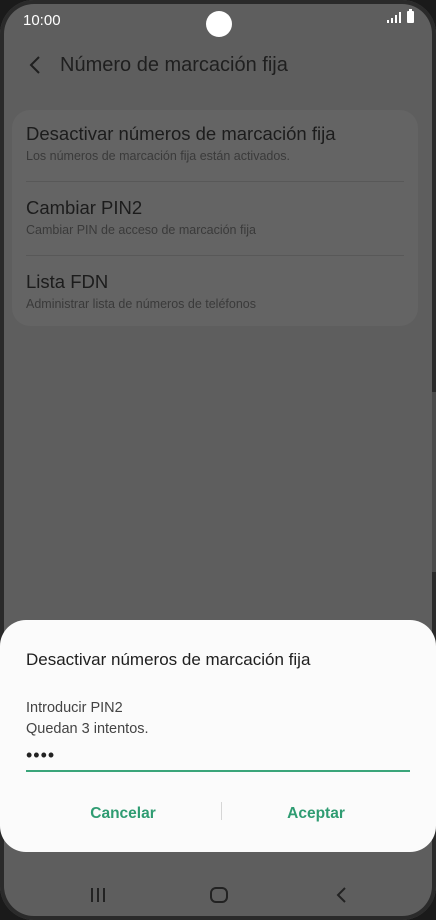 Image resolution: width=436 pixels, height=920 pixels. What do you see at coordinates (36, 65) in the screenshot?
I see `chevron-left-icon` at bounding box center [36, 65].